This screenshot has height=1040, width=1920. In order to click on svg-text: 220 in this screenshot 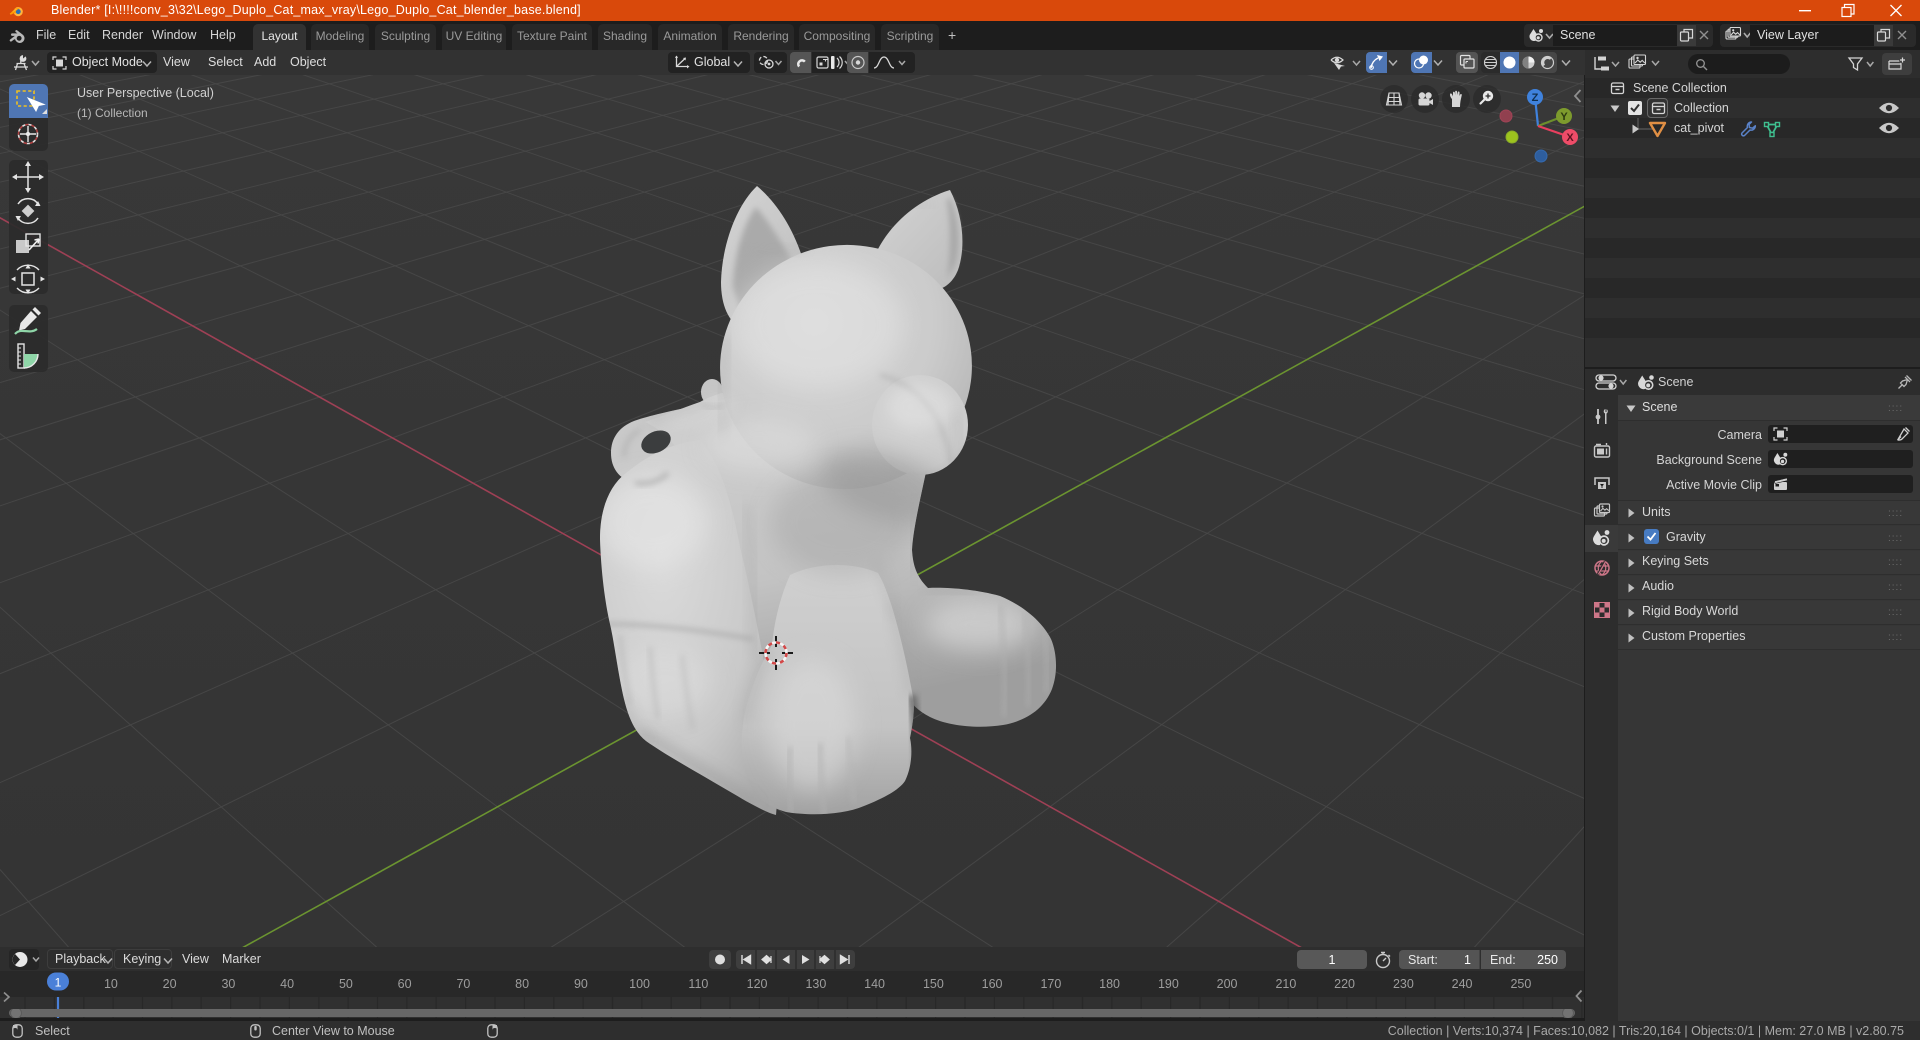, I will do `click(1344, 984)`.